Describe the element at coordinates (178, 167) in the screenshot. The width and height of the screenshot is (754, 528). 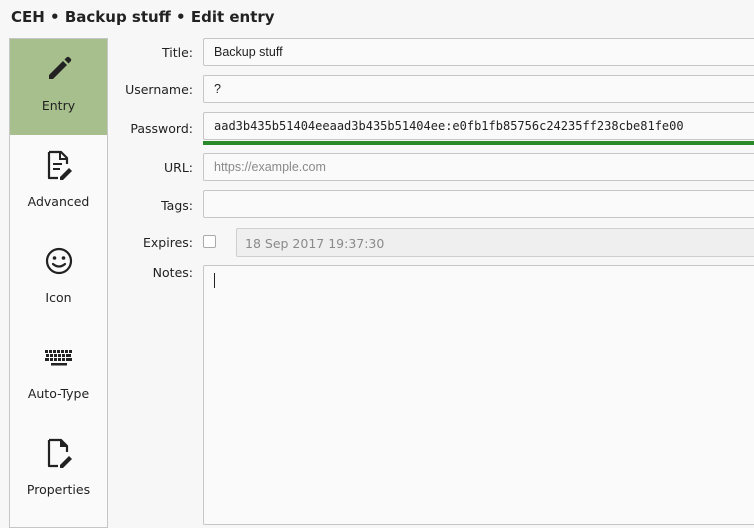
I see `url-label: URL:` at that location.